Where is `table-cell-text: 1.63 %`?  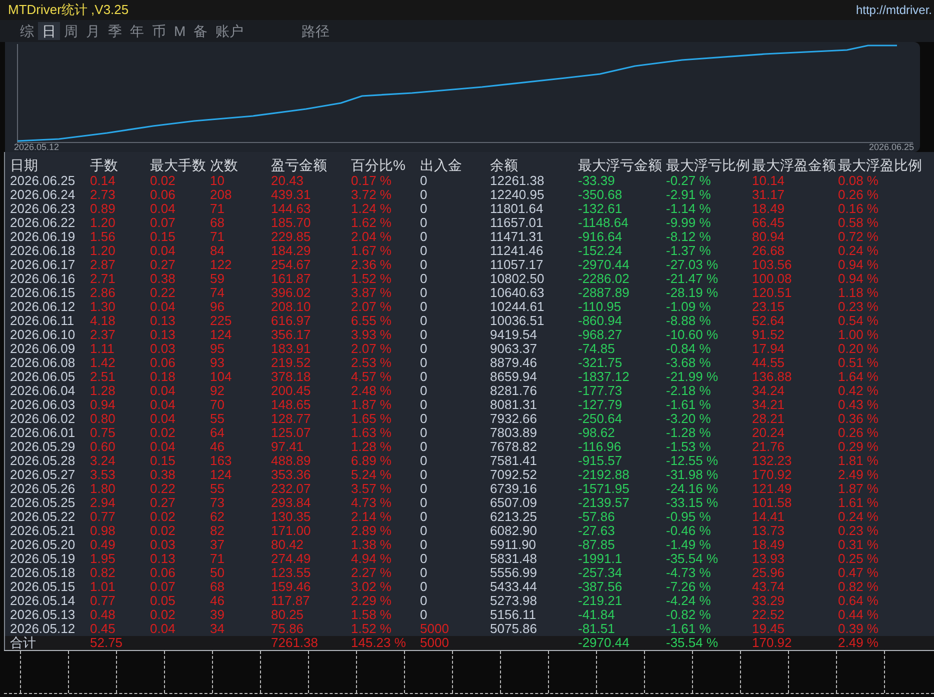
table-cell-text: 1.63 % is located at coordinates (371, 433).